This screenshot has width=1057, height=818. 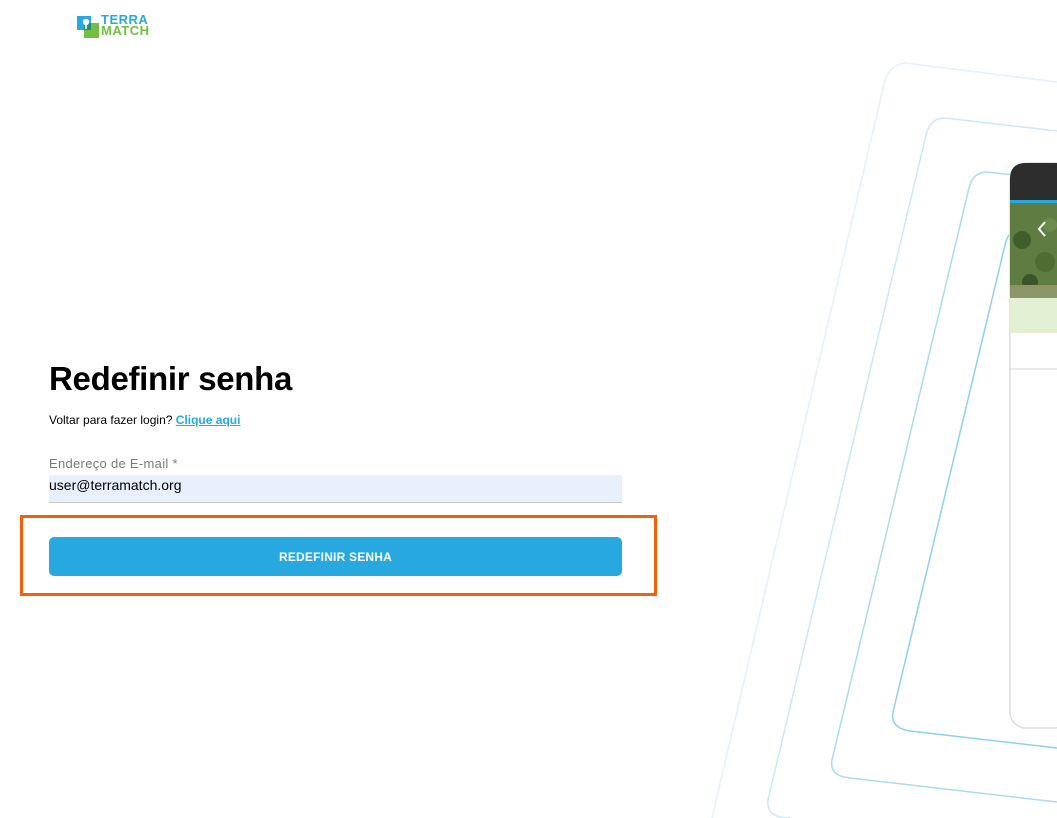 What do you see at coordinates (1033, 291) in the screenshot?
I see `photo-ground` at bounding box center [1033, 291].